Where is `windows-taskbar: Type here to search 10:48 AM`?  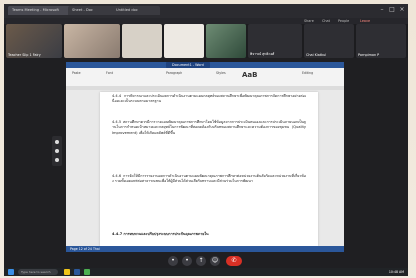 windows-taskbar: Type here to search 10:48 AM is located at coordinates (206, 272).